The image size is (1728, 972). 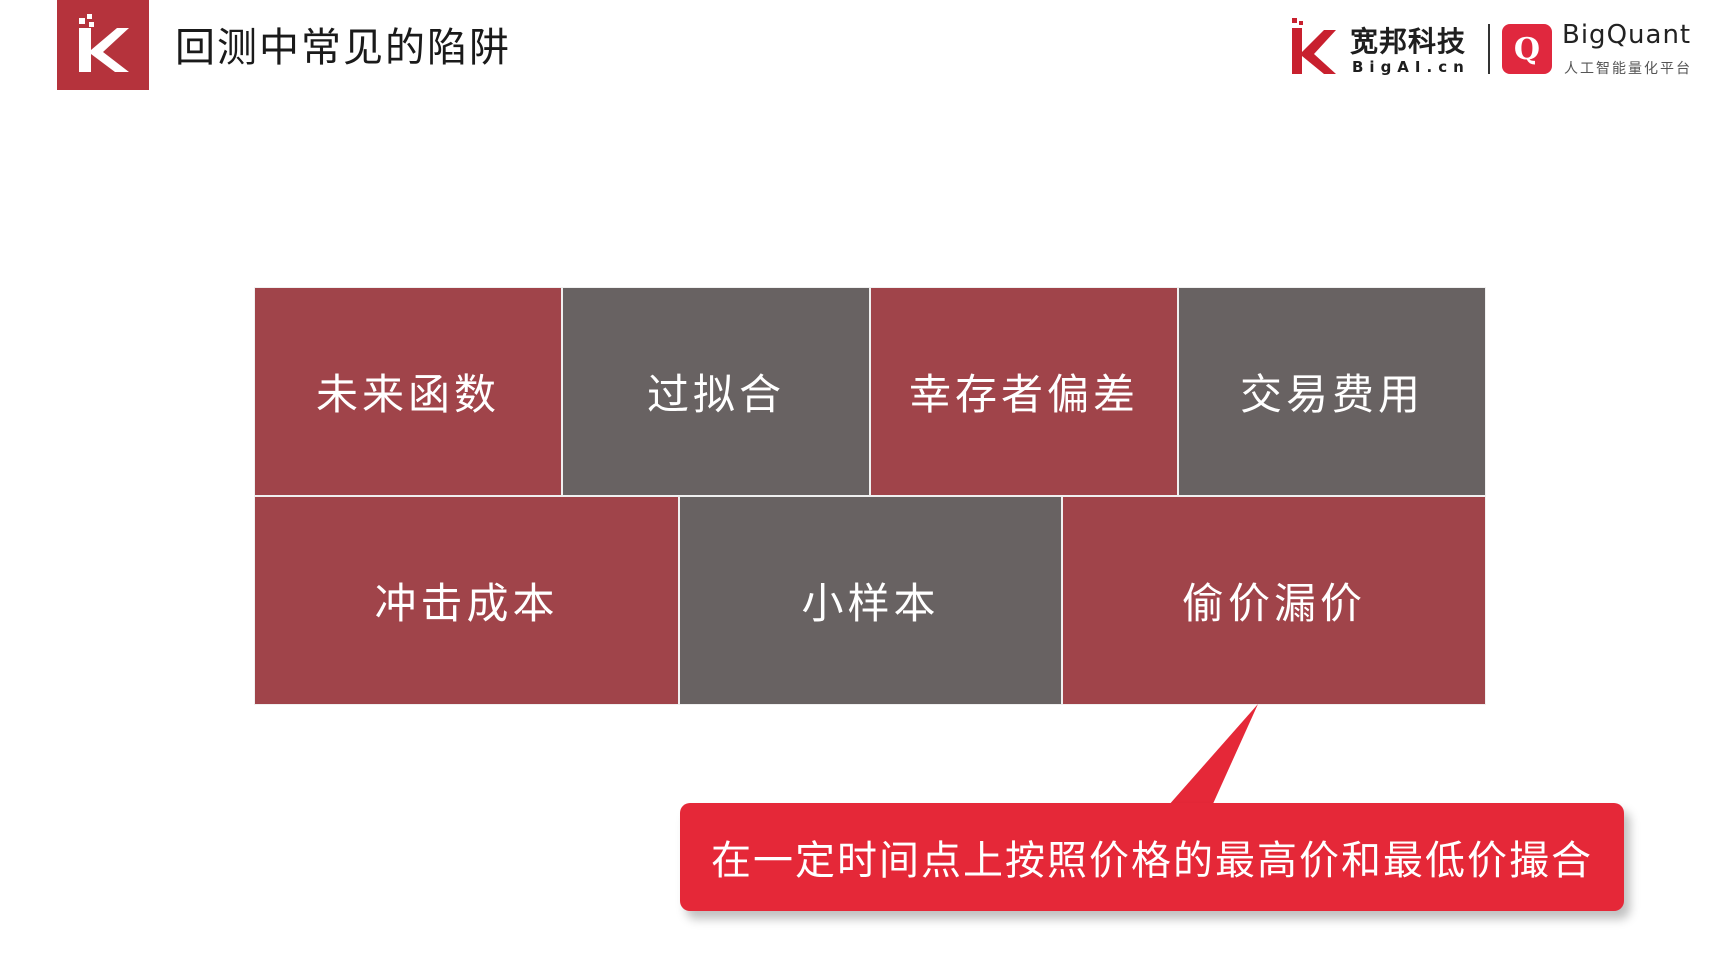 I want to click on brand-divider, so click(x=1489, y=49).